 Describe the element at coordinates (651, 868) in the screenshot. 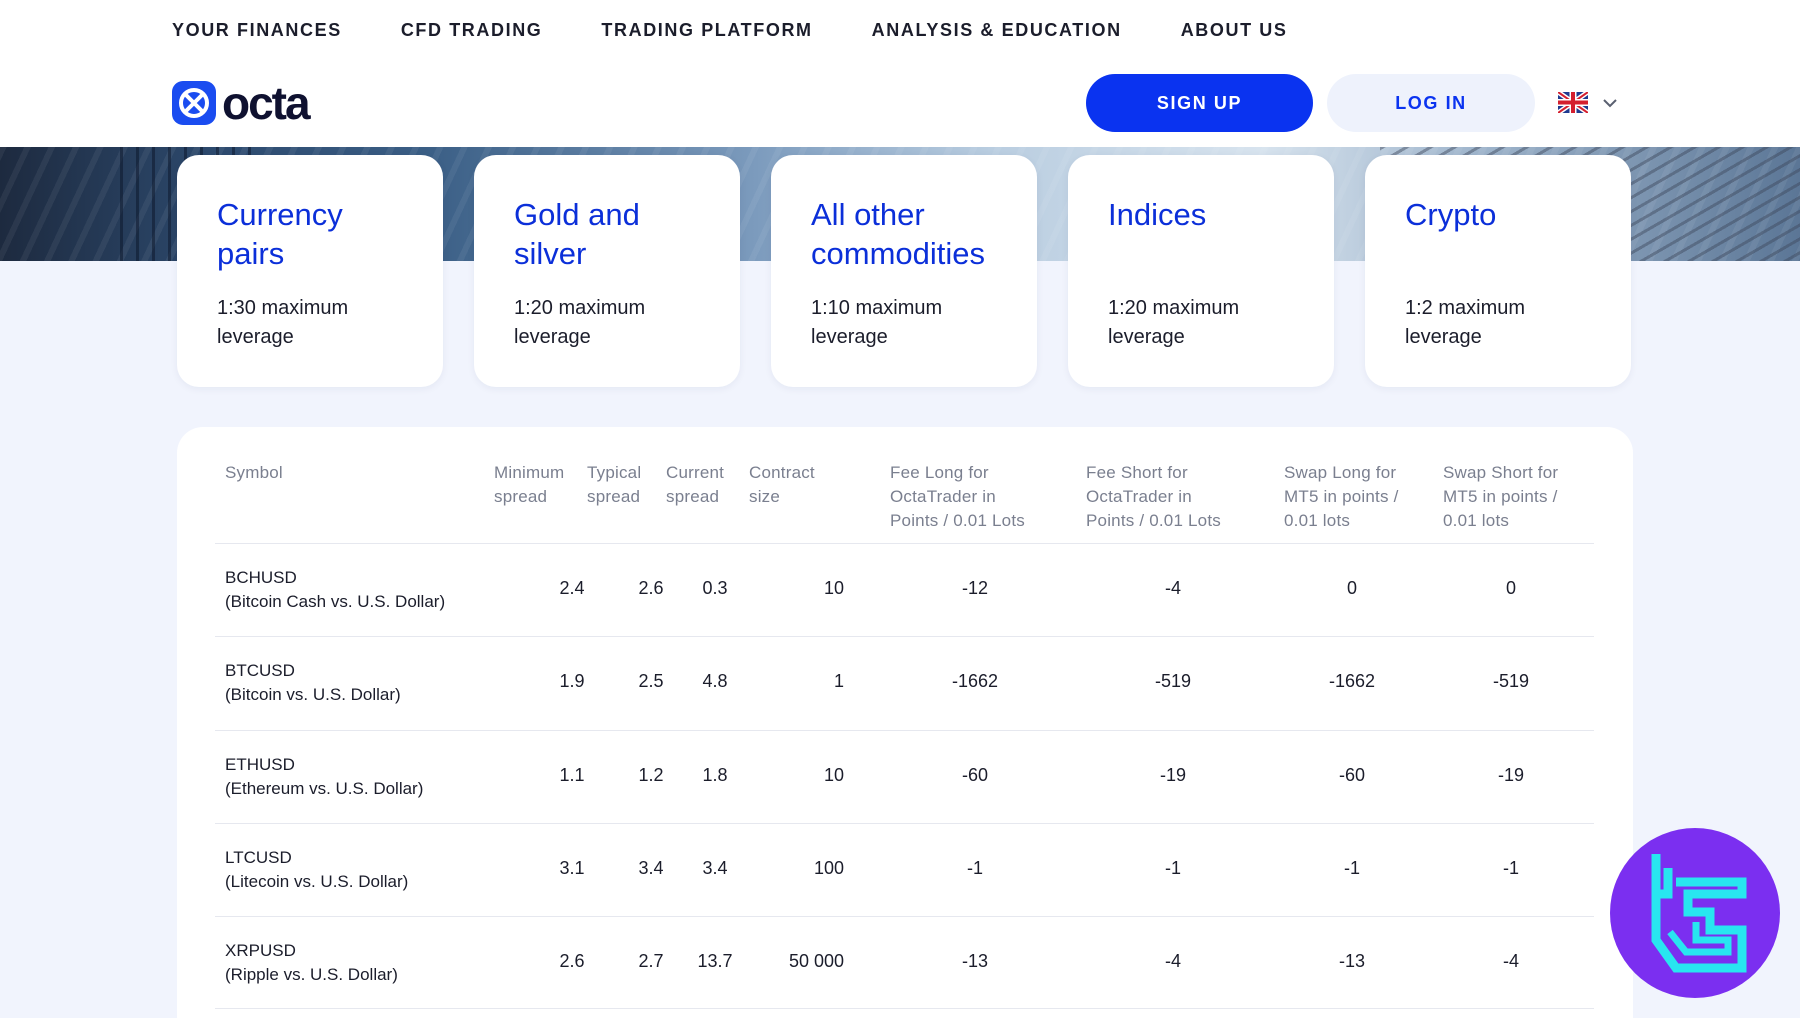

I see `typical-spread: 3.4` at that location.